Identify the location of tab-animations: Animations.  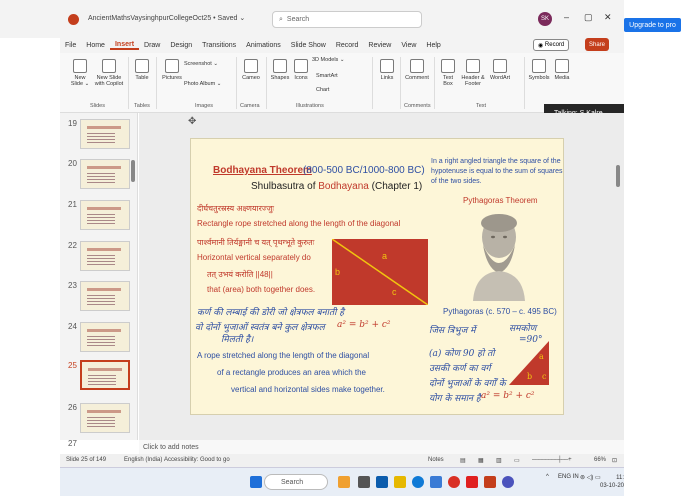
(263, 45).